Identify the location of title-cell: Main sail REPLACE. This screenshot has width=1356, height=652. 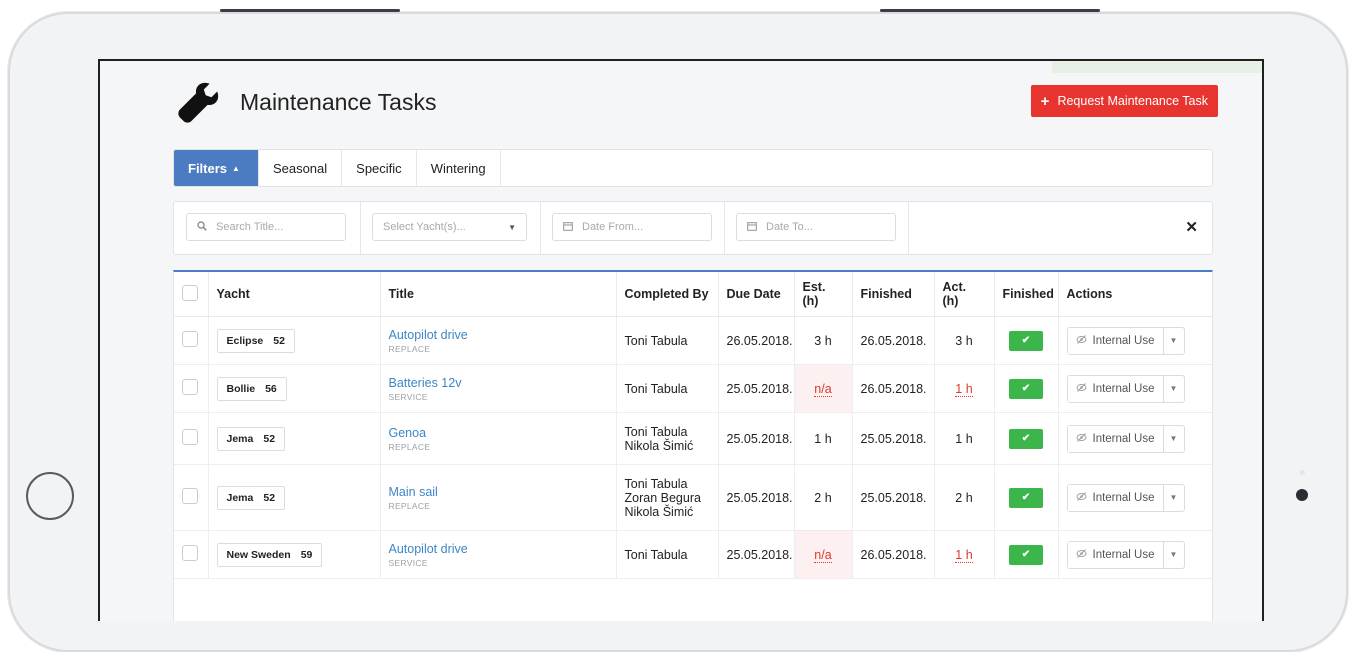
(498, 497).